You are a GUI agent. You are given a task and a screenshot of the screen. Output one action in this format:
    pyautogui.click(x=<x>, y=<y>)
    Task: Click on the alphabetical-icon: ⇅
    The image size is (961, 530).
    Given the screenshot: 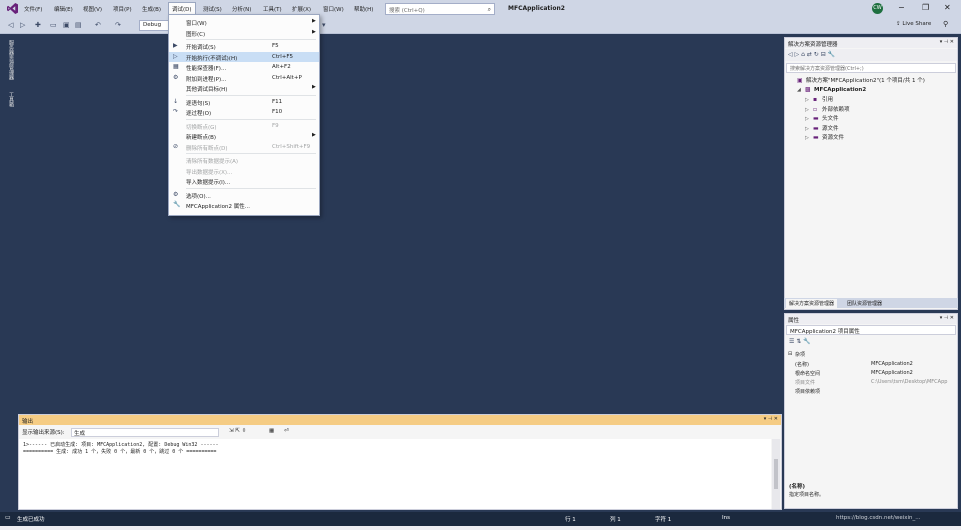 What is the action you would take?
    pyautogui.click(x=798, y=341)
    